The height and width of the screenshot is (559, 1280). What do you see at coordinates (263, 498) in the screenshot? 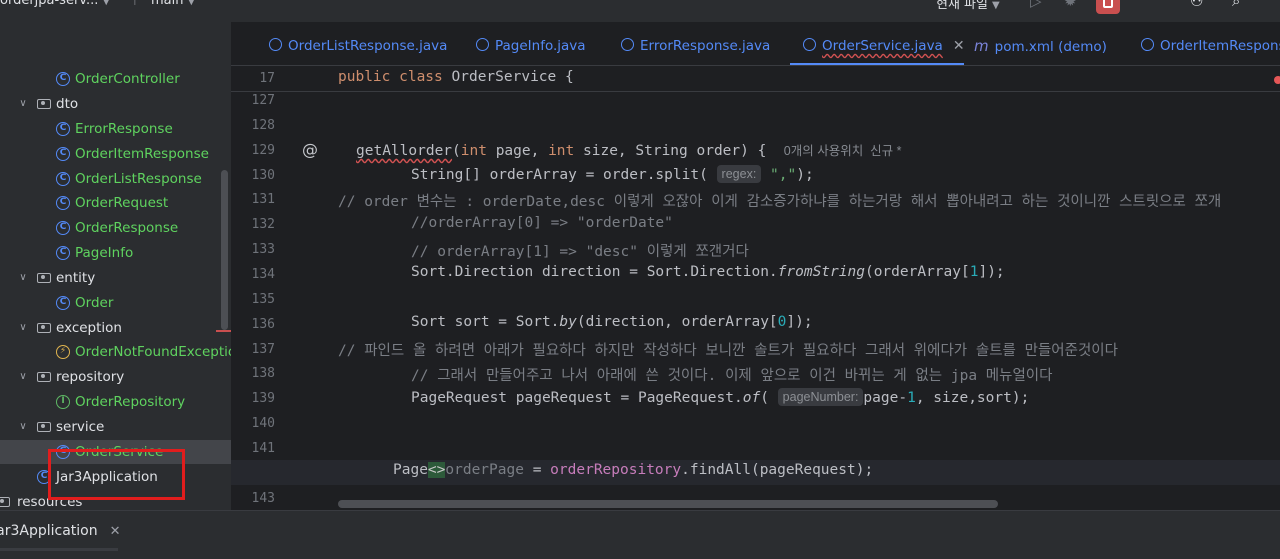
I see `line-number: 143` at bounding box center [263, 498].